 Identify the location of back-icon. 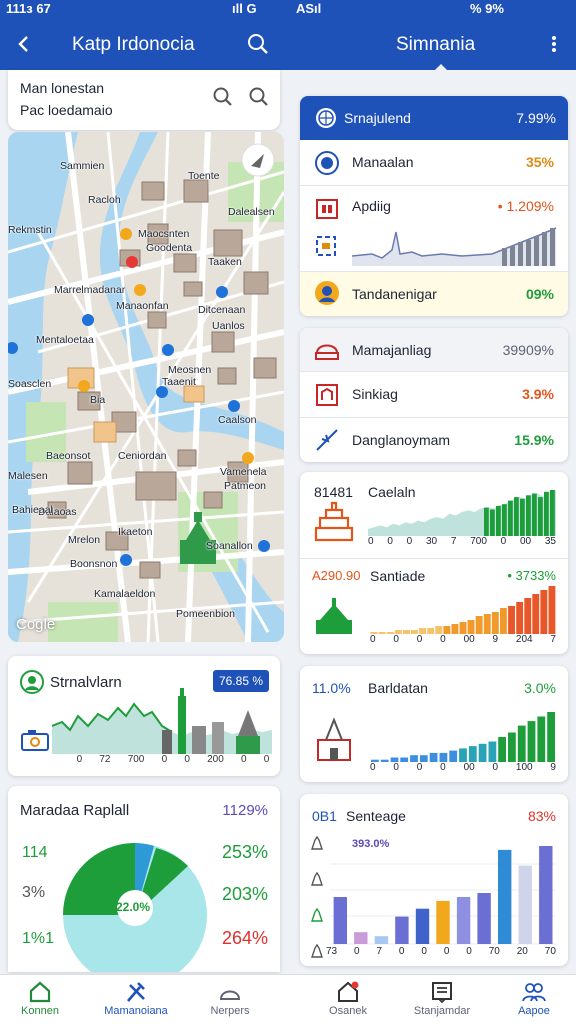
(24, 44).